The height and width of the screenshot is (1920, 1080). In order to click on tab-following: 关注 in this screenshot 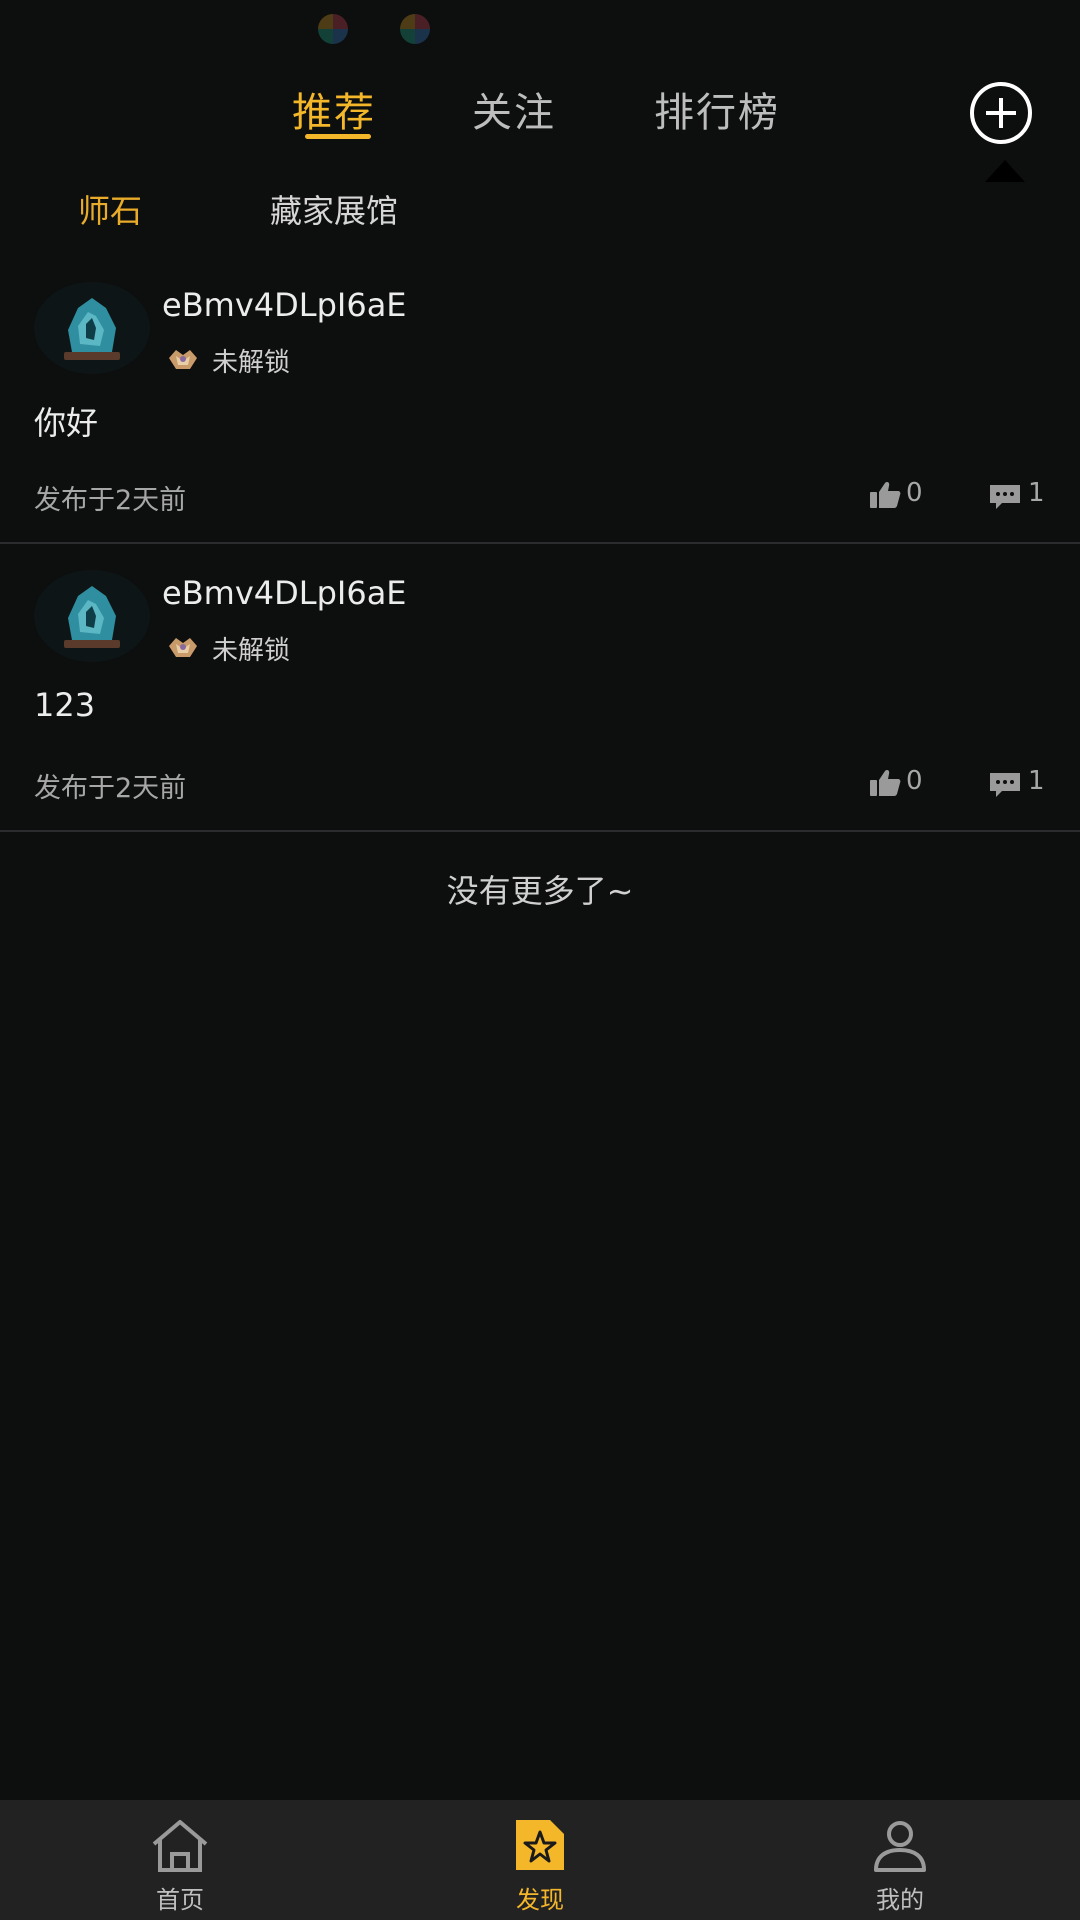, I will do `click(514, 109)`.